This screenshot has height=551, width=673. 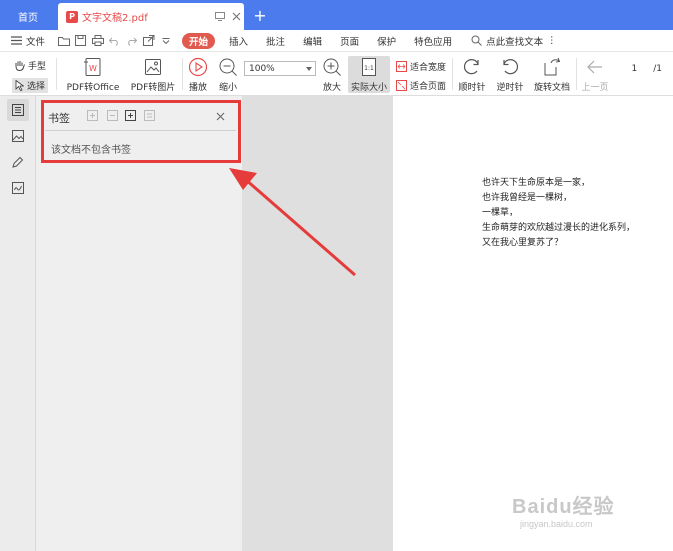 I want to click on watermark-logo: Baidu经验, so click(x=563, y=507).